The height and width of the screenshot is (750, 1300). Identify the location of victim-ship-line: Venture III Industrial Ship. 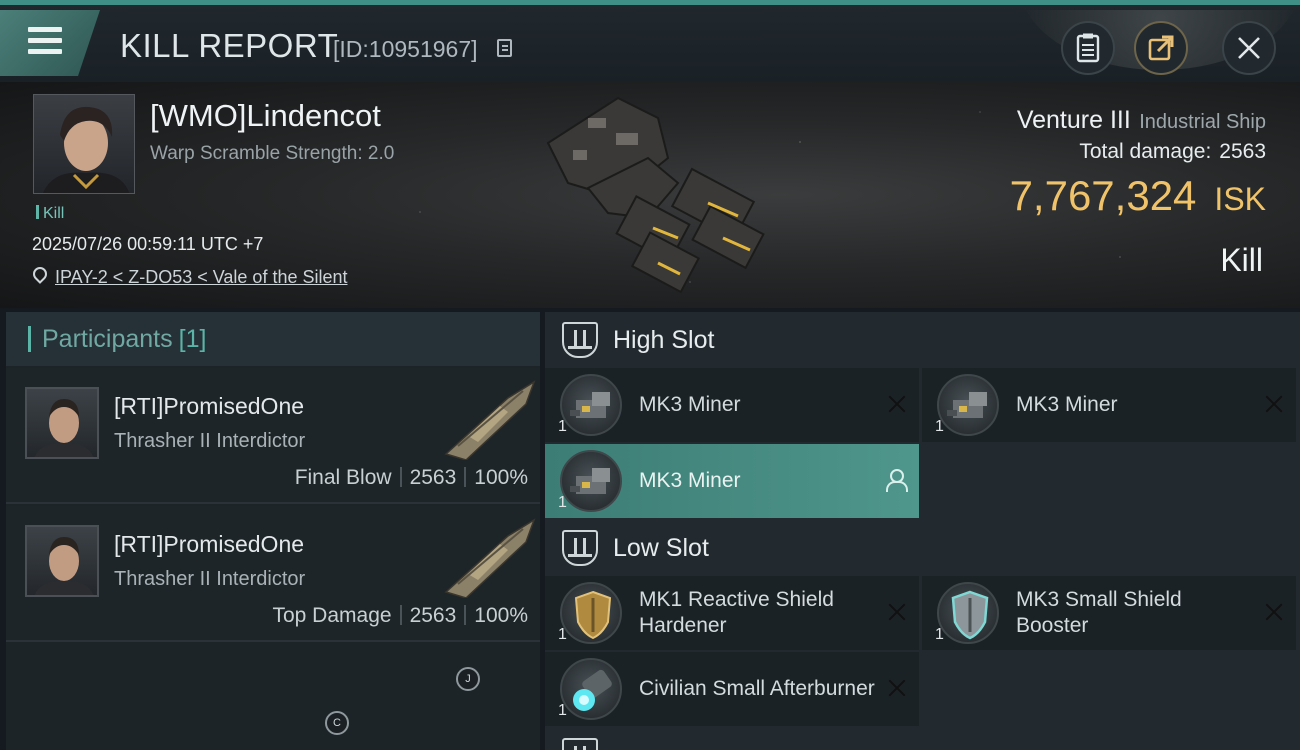
(1141, 120).